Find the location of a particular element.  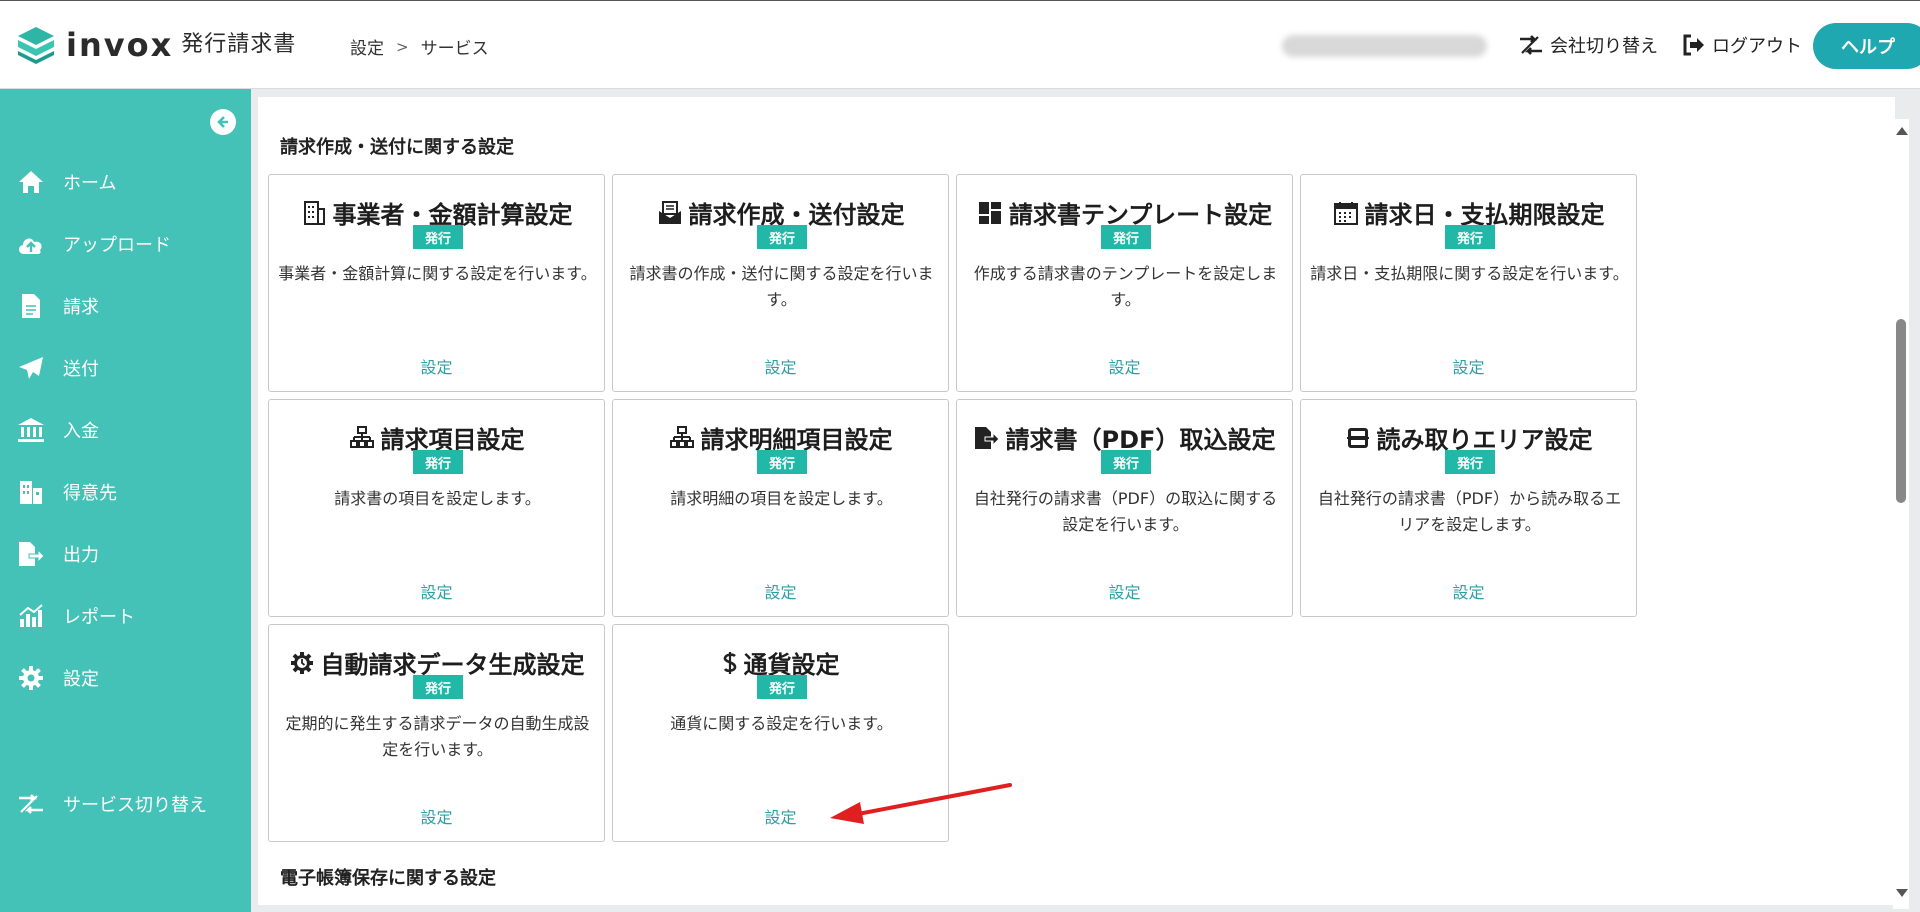

logo-product-name: 発行請求書 is located at coordinates (239, 44).